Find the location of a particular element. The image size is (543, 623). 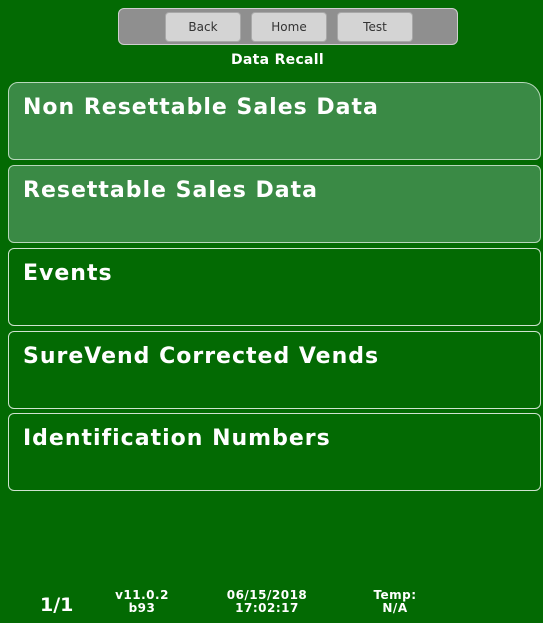

datetime-info: 06/15/2018 17:02:17 is located at coordinates (267, 602).